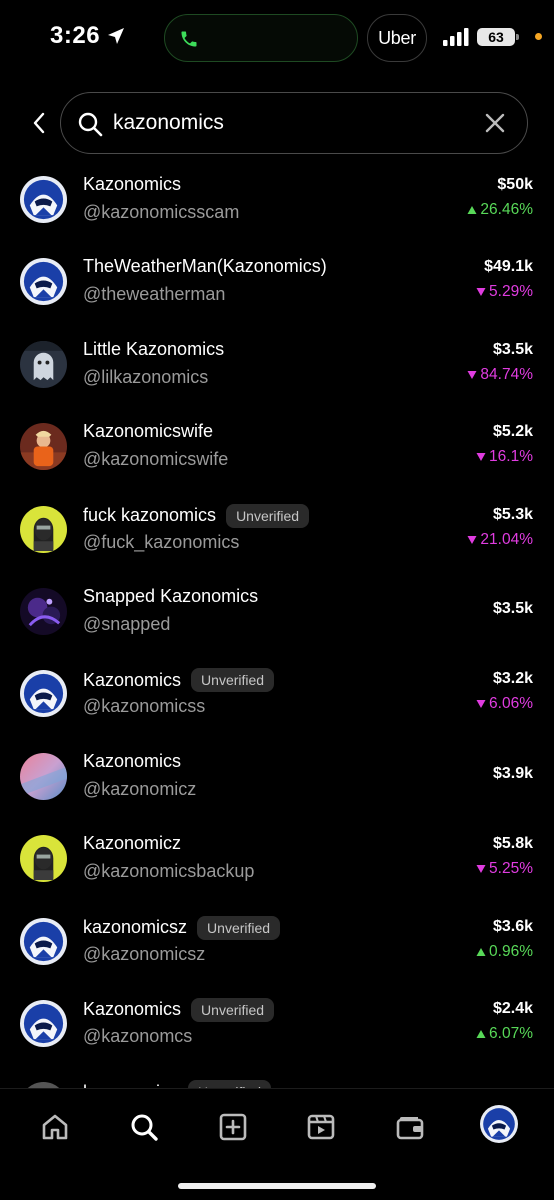 The height and width of the screenshot is (1200, 554). I want to click on user-handle: @fuck_kazonomics, so click(161, 541).